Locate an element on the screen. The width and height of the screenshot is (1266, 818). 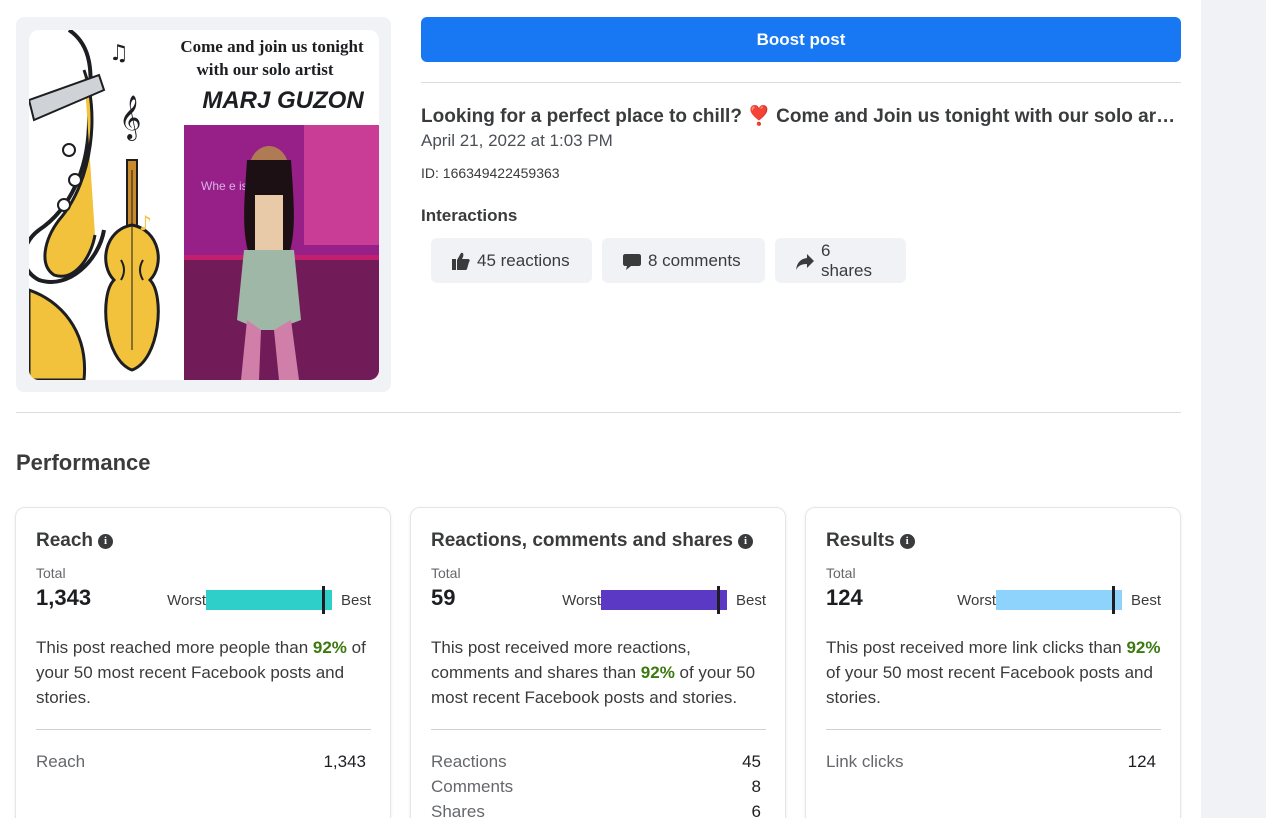
stat-label: Shares is located at coordinates (458, 810).